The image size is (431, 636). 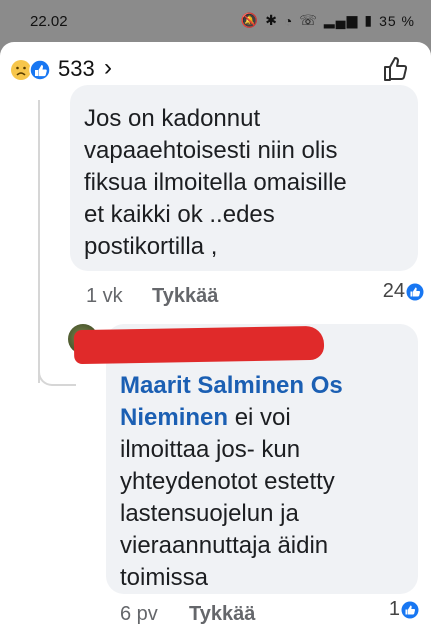 I want to click on signal-icon: ▂▄▆, so click(x=341, y=20).